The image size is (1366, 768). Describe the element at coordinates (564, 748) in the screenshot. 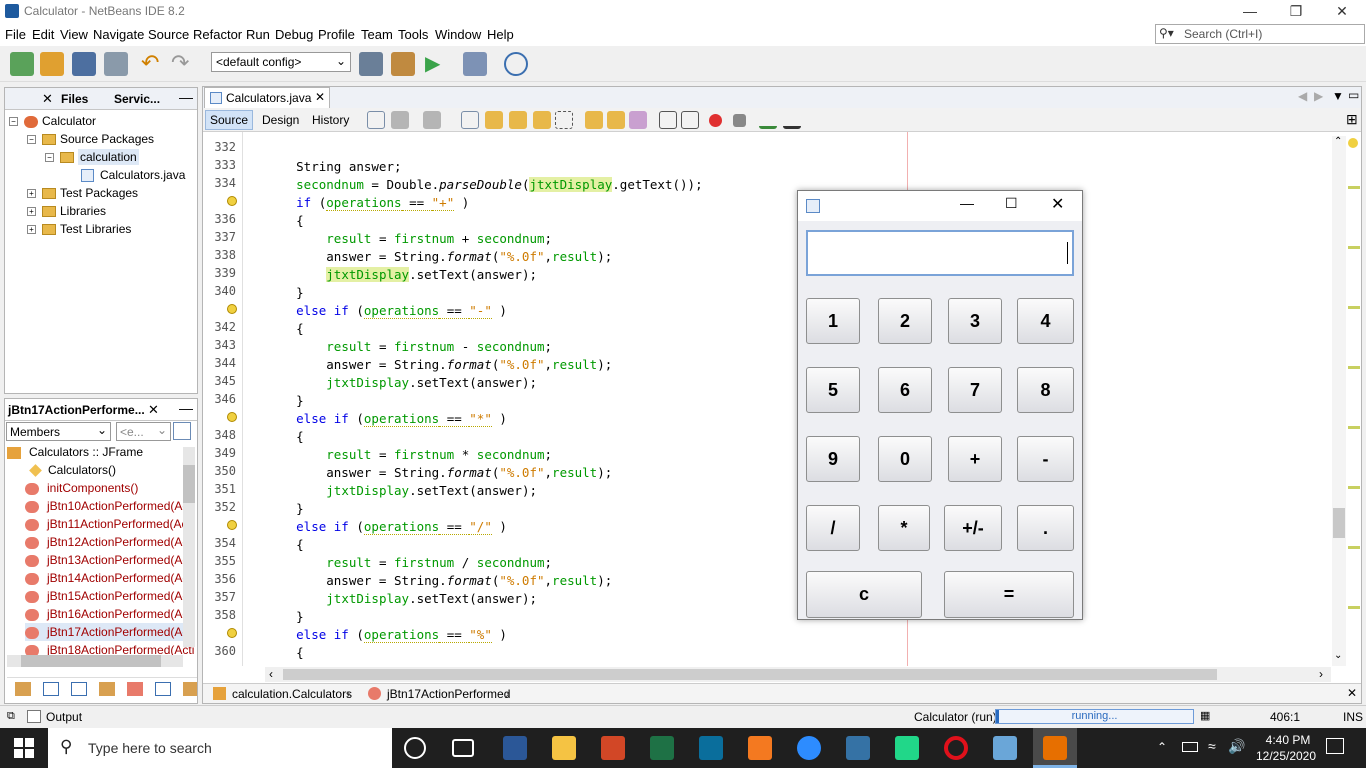

I see `file-explorer-icon` at that location.